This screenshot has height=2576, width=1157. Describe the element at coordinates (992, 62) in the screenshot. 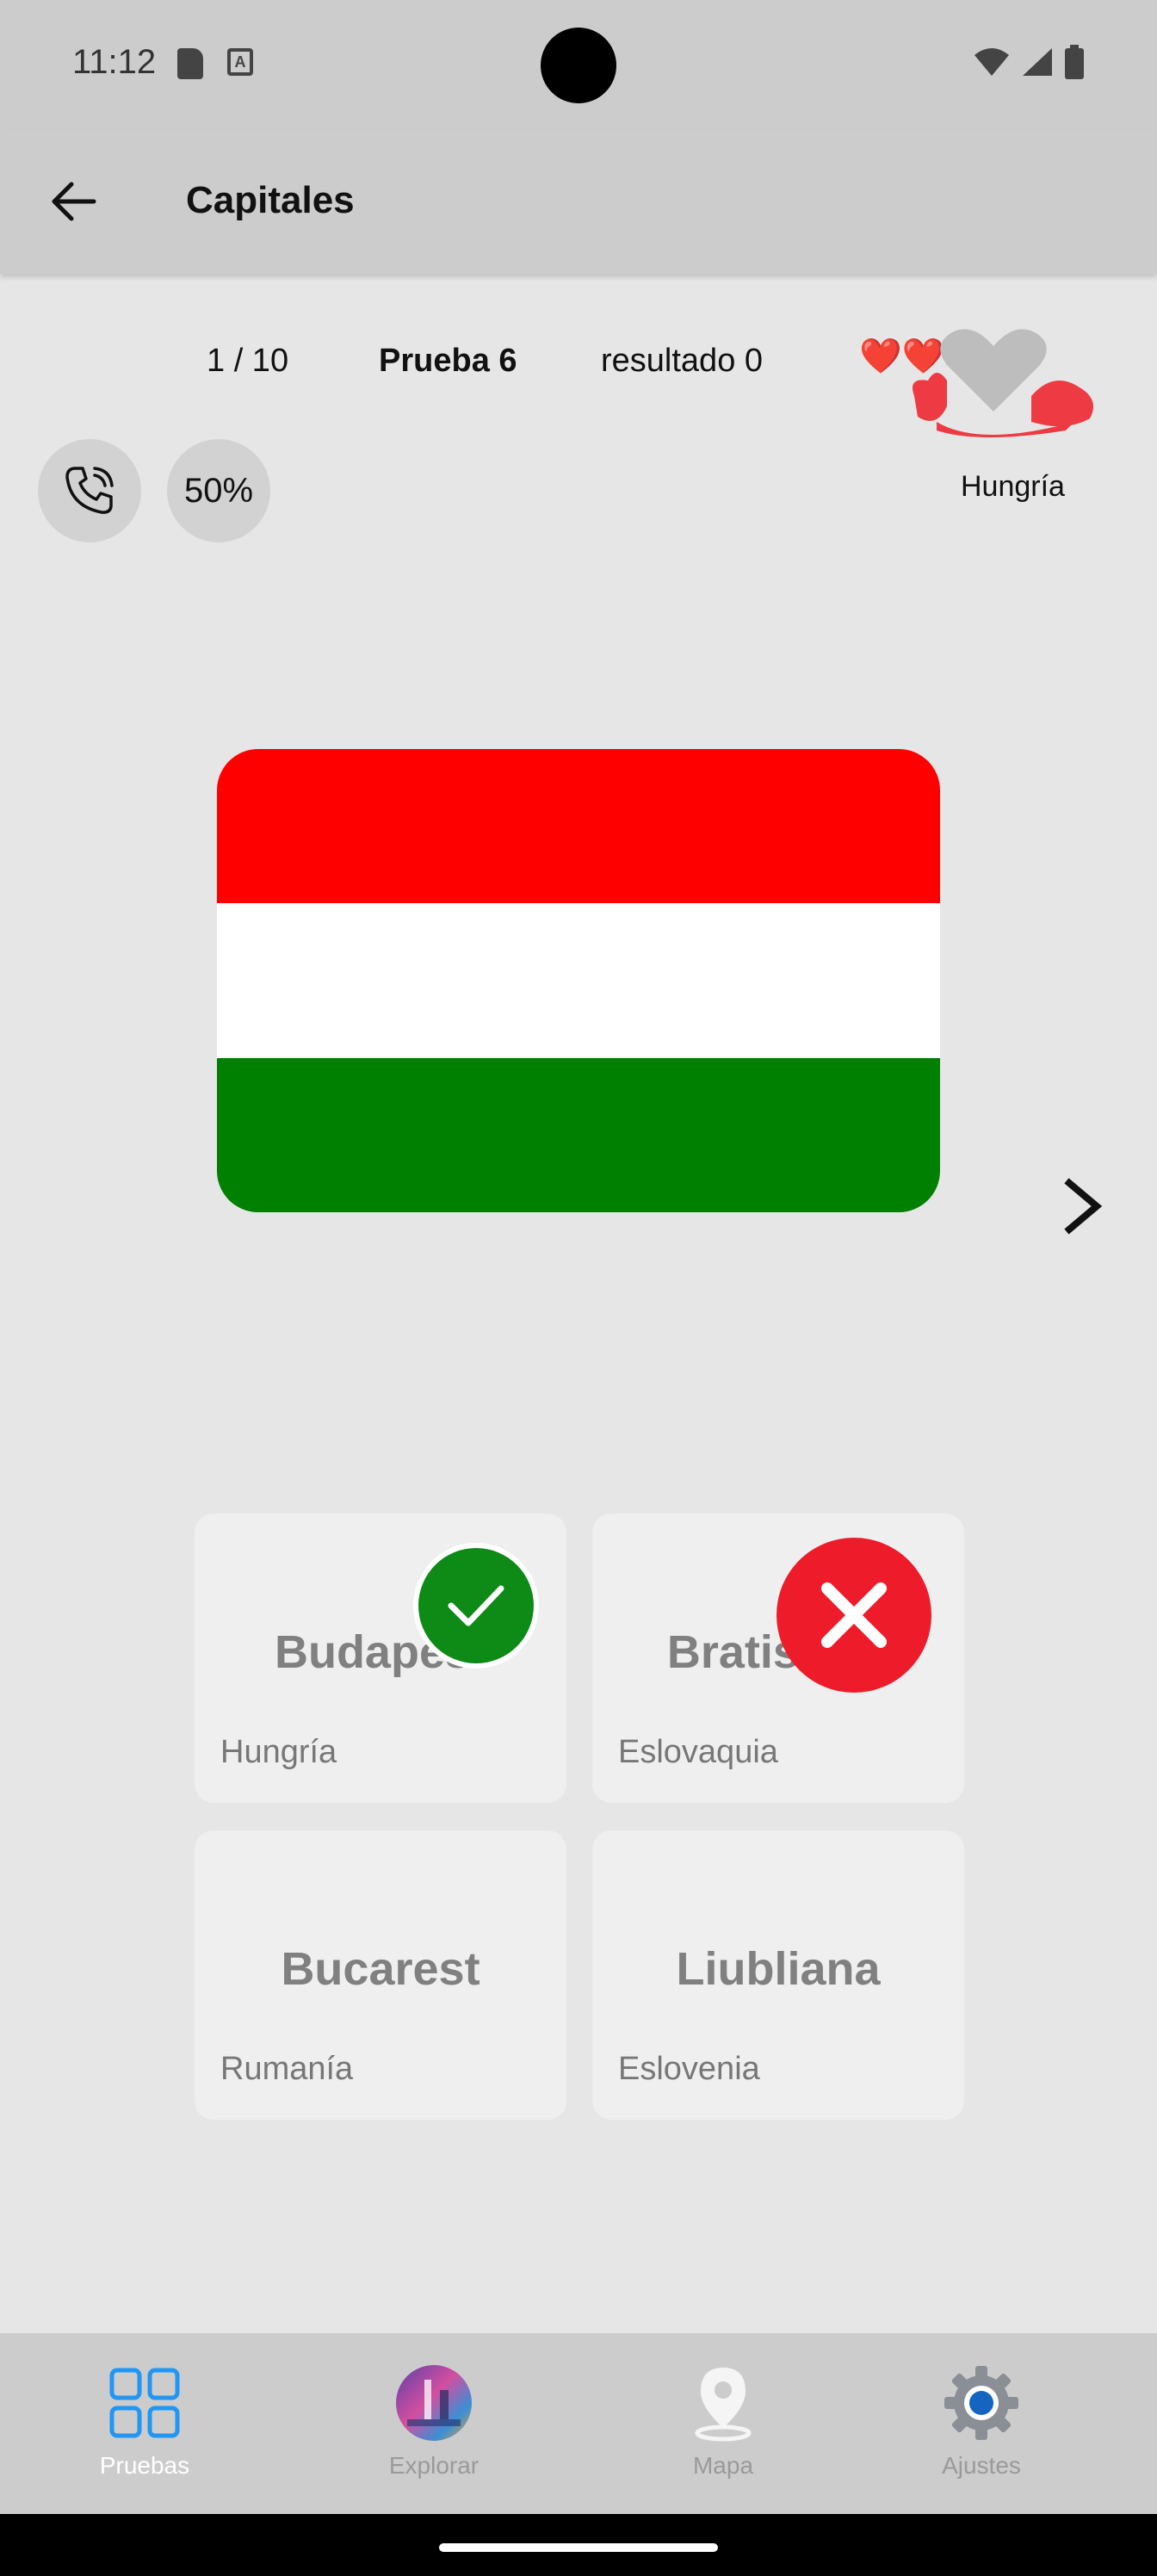

I see `wifi-icon` at that location.